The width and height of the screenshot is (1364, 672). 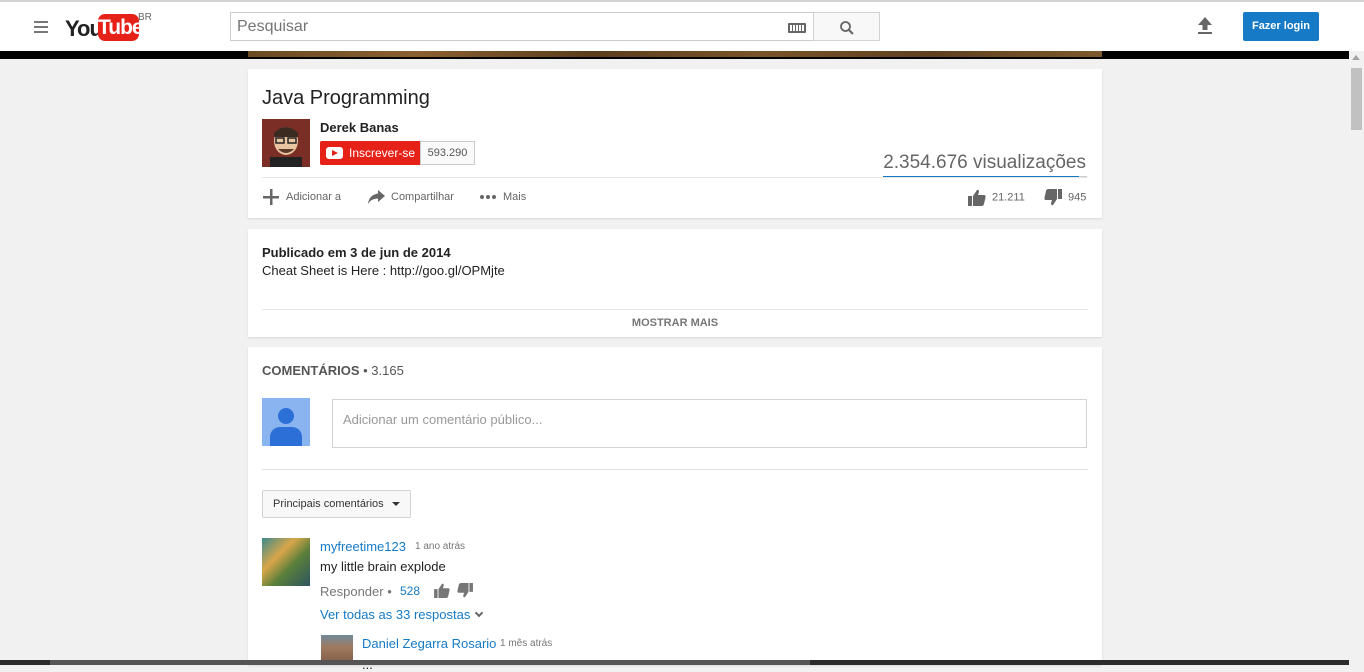 What do you see at coordinates (1356, 99) in the screenshot?
I see `scrollbar-thumb` at bounding box center [1356, 99].